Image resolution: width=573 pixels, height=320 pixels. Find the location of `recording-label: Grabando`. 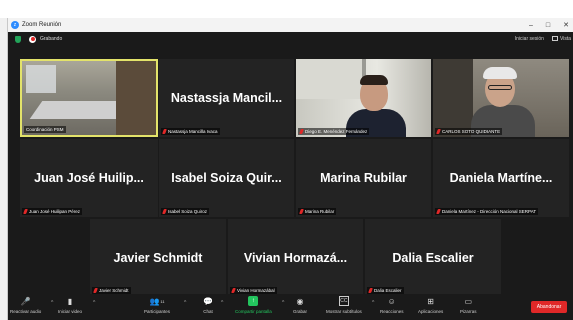

recording-label: Grabando is located at coordinates (51, 39).